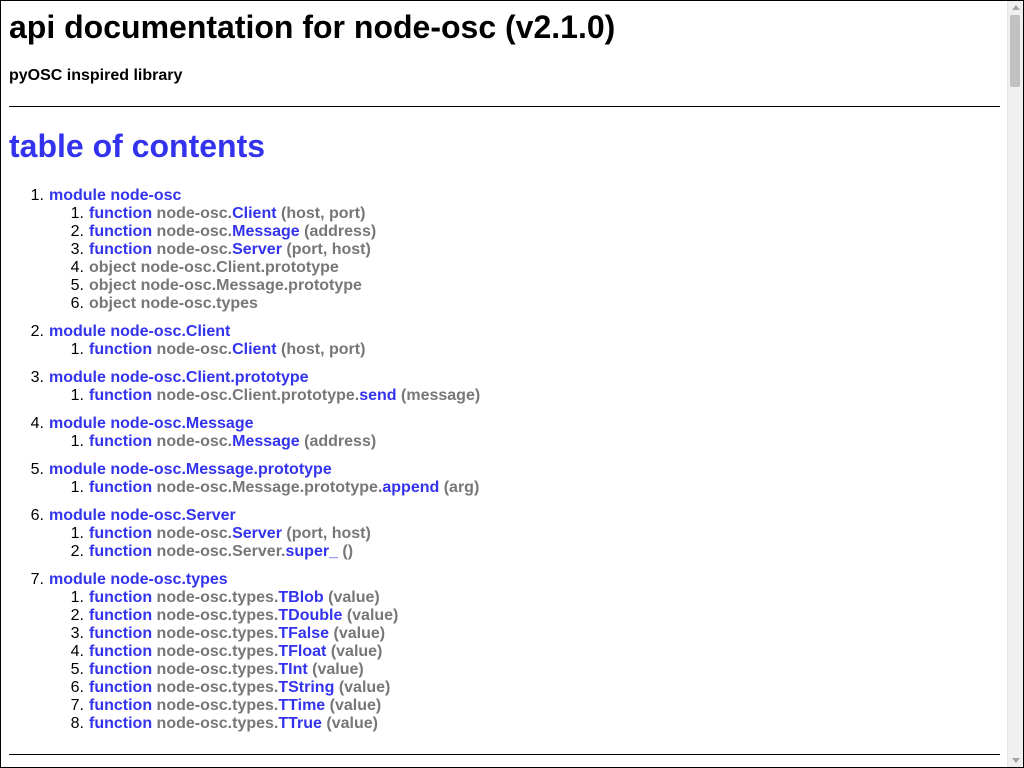  I want to click on item-name-link: TBlob, so click(300, 597).